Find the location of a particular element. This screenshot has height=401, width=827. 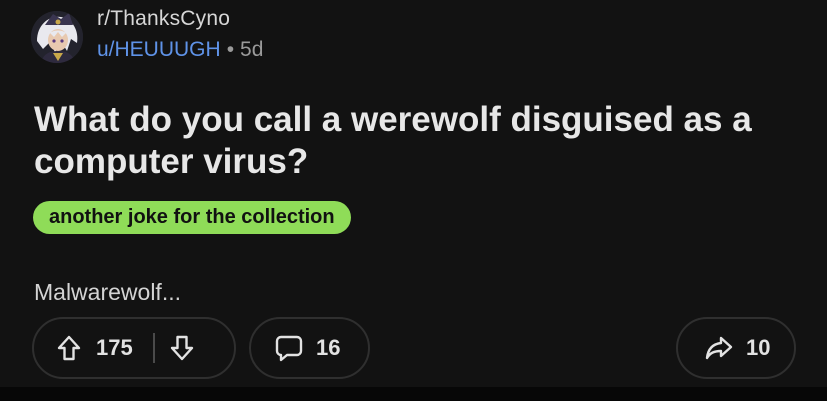

downvote-button is located at coordinates (182, 348).